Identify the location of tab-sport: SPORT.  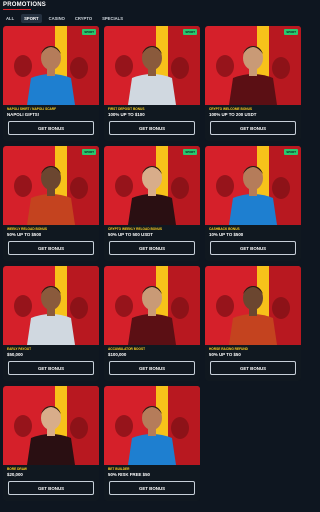
(31, 18).